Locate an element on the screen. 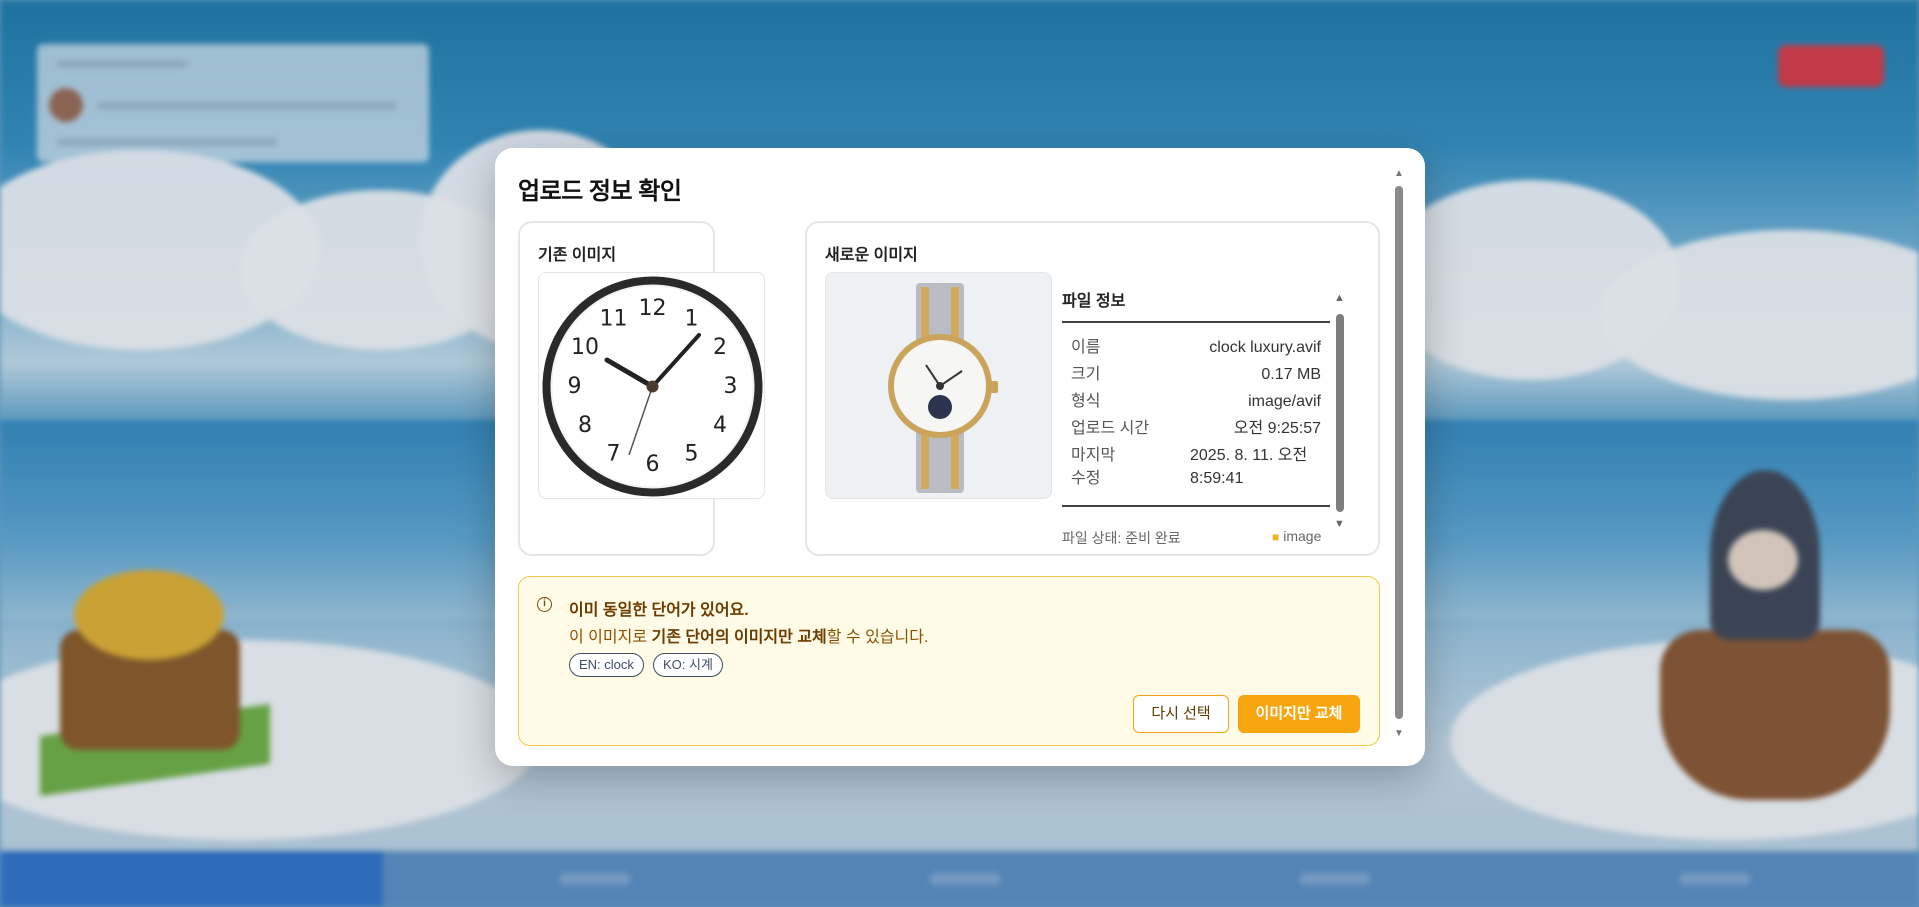  modal-scrollbar: ▲ ▼ is located at coordinates (1399, 458).